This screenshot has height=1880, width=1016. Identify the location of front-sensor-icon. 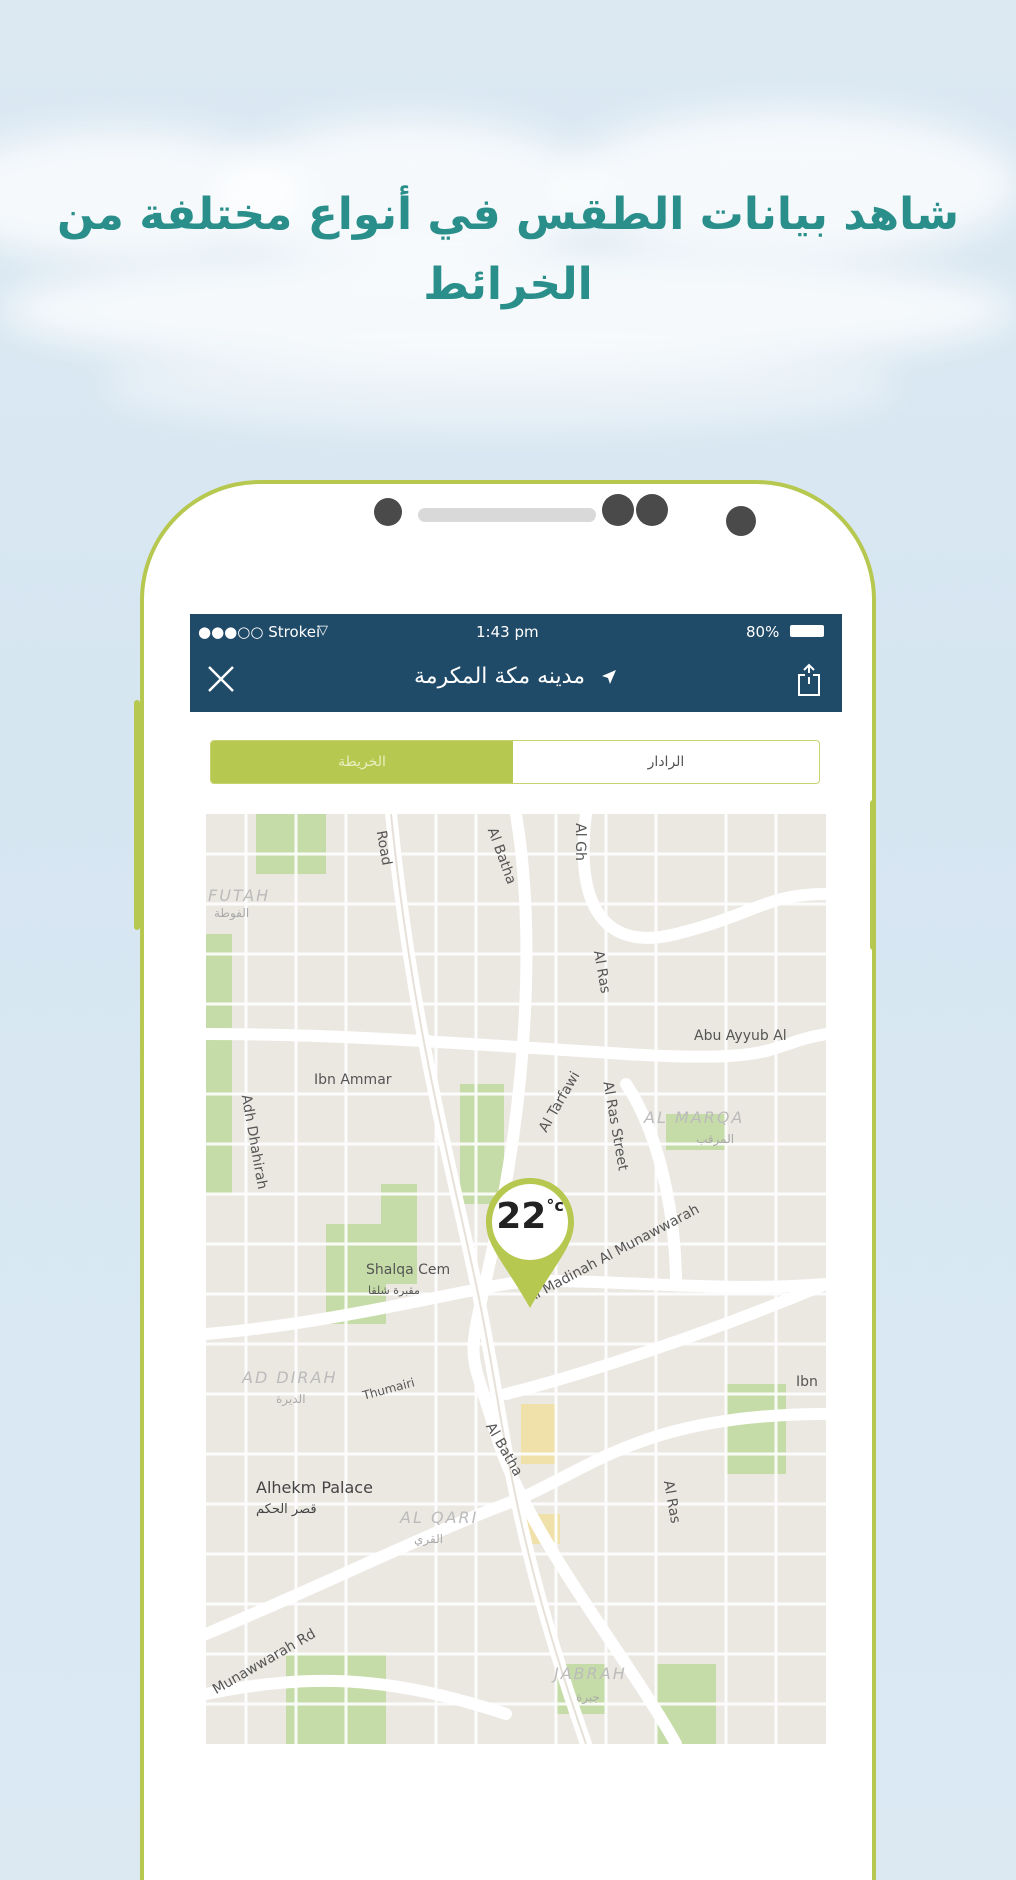
(388, 512).